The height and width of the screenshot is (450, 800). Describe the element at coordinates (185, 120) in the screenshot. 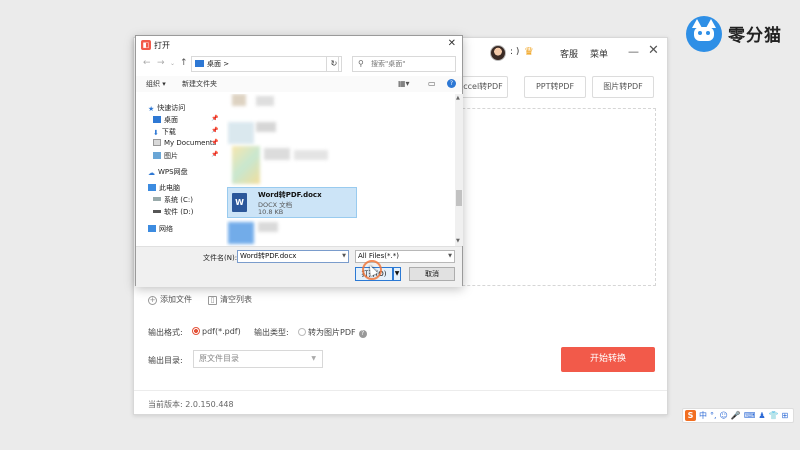

I see `tree-item-desktop: 桌面 📌` at that location.